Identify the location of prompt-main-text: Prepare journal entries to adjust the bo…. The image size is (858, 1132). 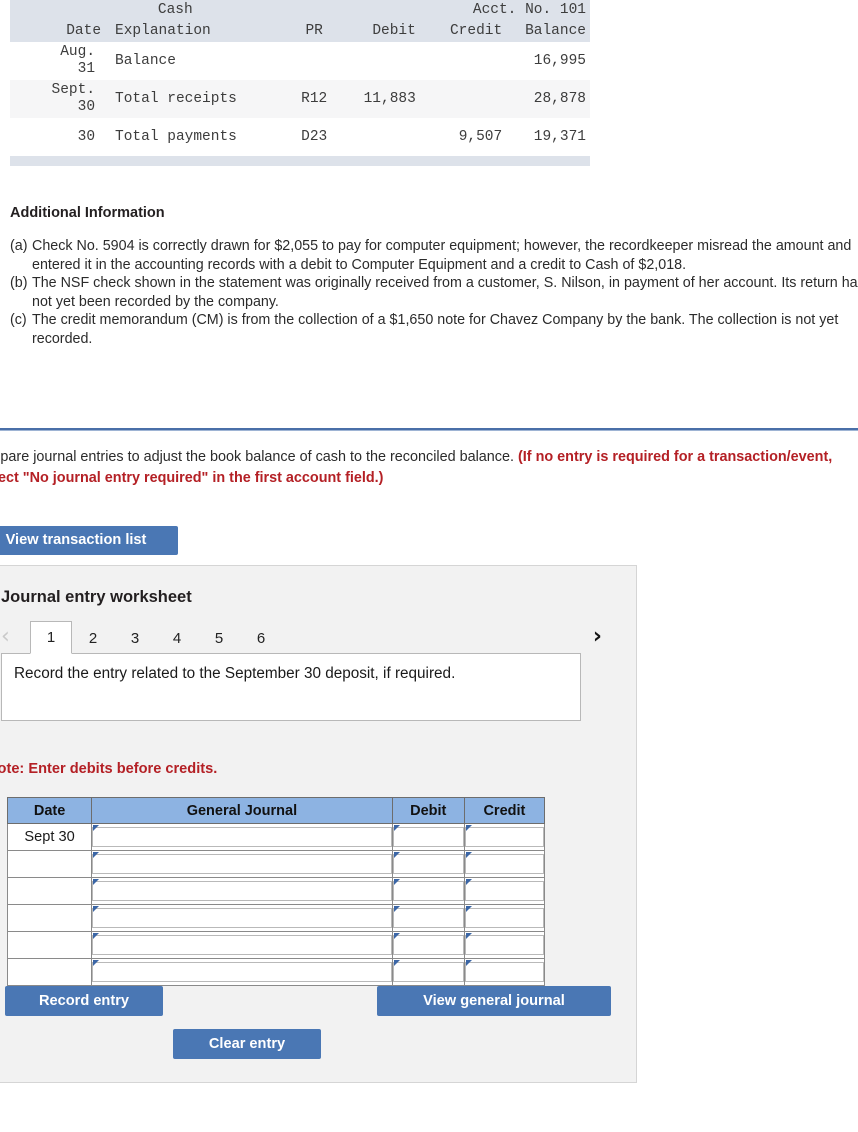
(259, 457).